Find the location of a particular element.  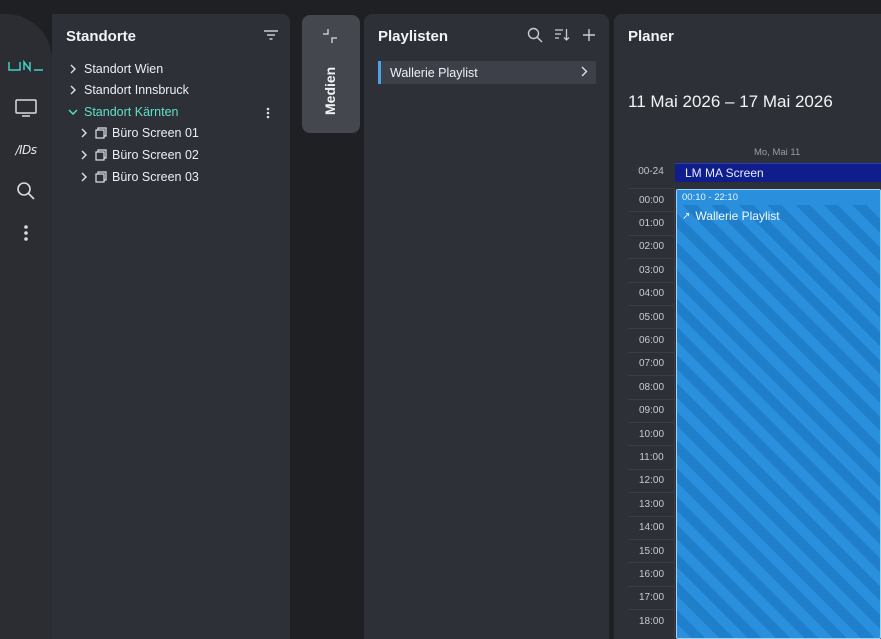

allday-event: LM MA Screen is located at coordinates (778, 172).